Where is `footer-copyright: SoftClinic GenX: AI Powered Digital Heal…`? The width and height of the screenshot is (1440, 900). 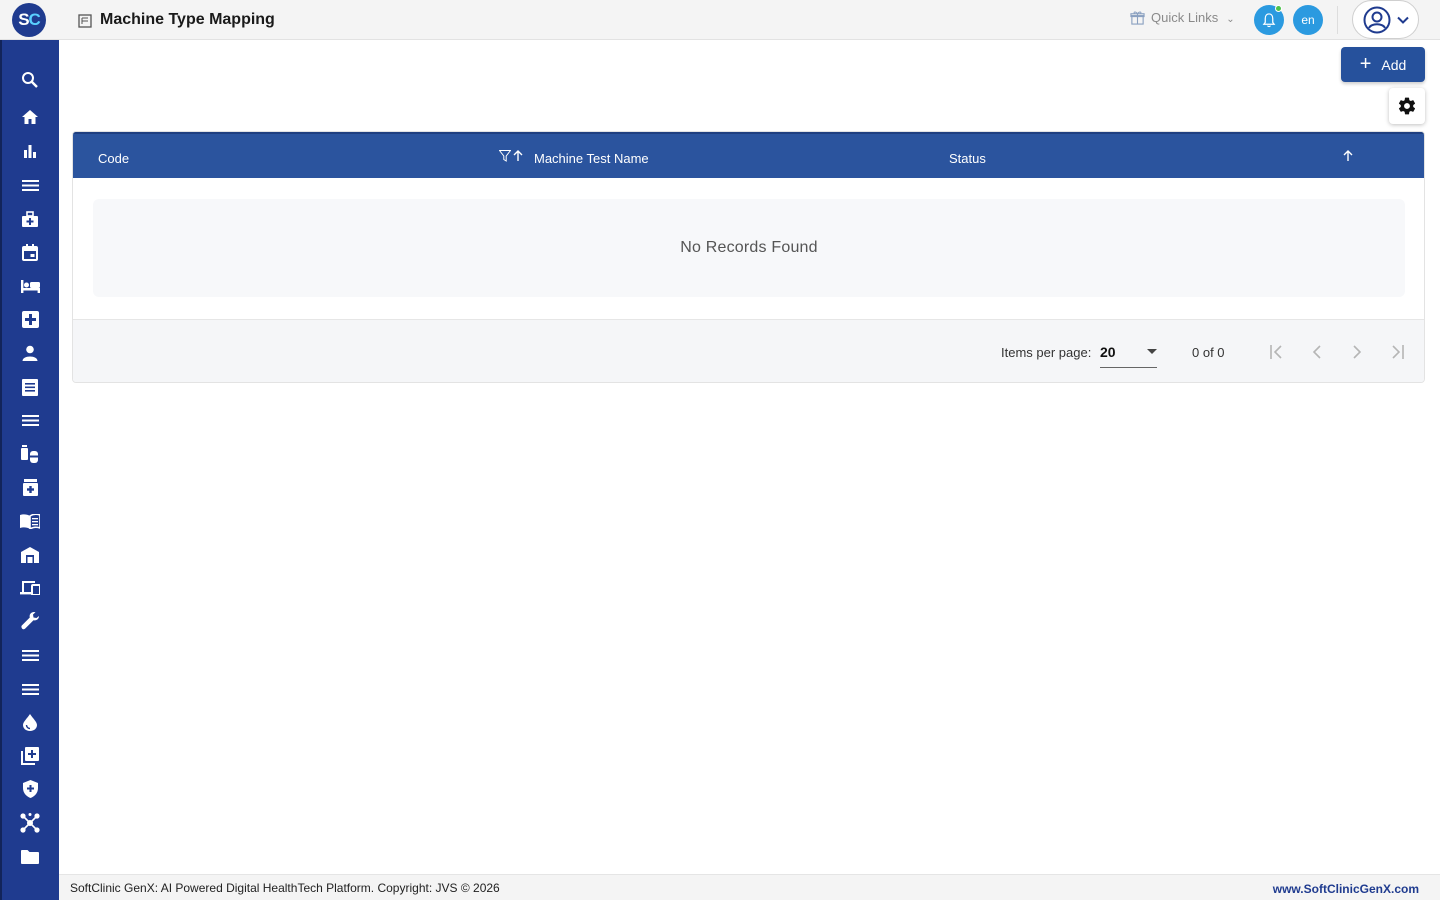
footer-copyright: SoftClinic GenX: AI Powered Digital Heal… is located at coordinates (285, 888).